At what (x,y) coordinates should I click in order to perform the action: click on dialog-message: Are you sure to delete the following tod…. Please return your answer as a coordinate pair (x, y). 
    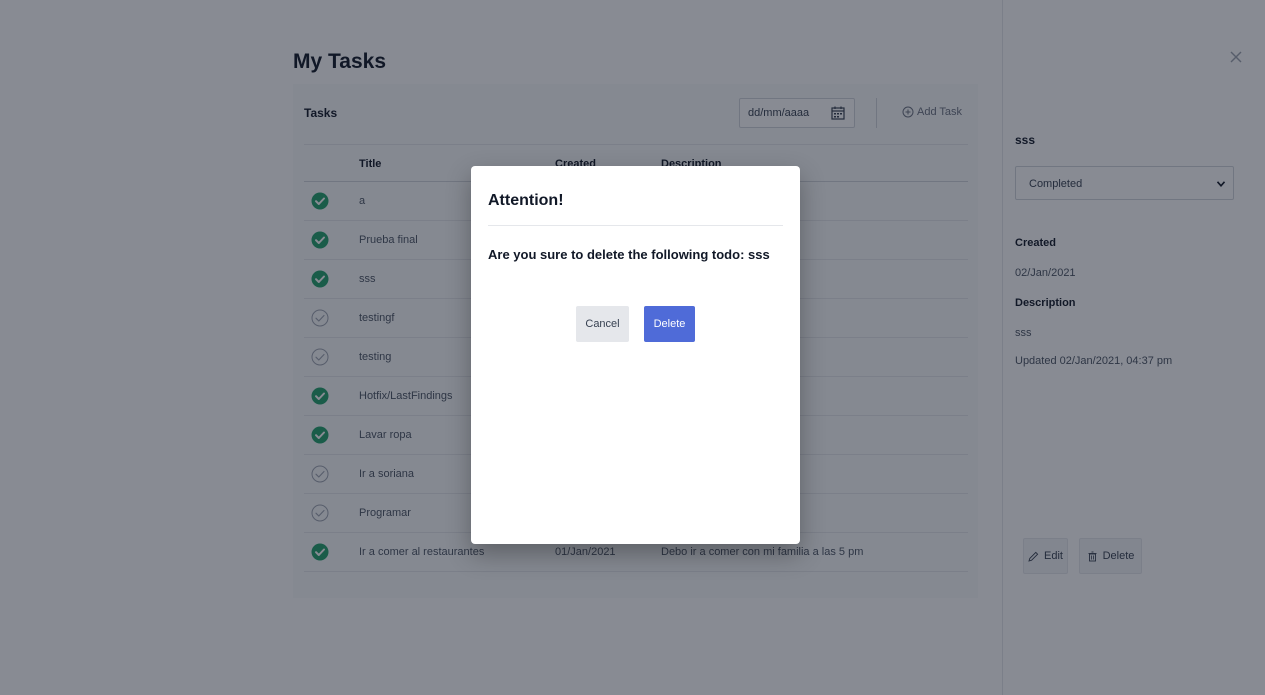
    Looking at the image, I should click on (629, 254).